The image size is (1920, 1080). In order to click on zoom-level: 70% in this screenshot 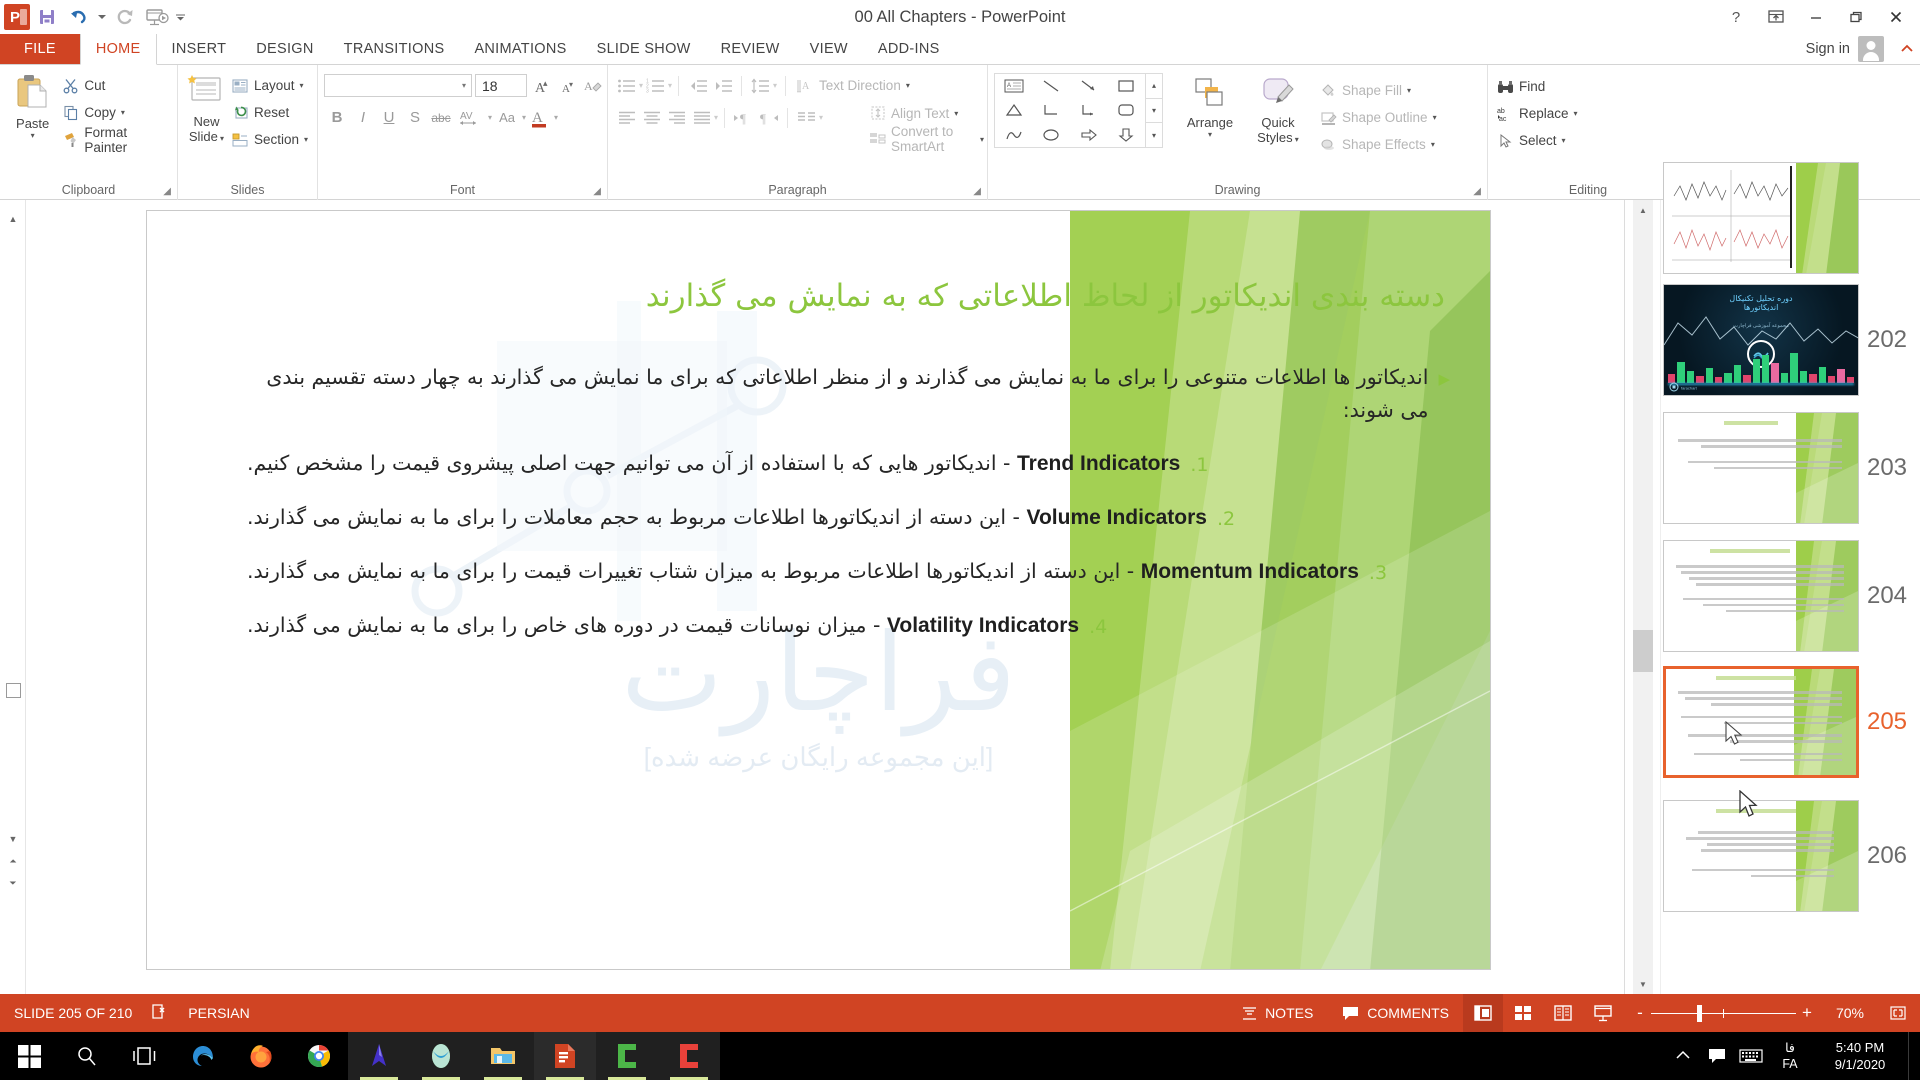, I will do `click(1850, 1013)`.